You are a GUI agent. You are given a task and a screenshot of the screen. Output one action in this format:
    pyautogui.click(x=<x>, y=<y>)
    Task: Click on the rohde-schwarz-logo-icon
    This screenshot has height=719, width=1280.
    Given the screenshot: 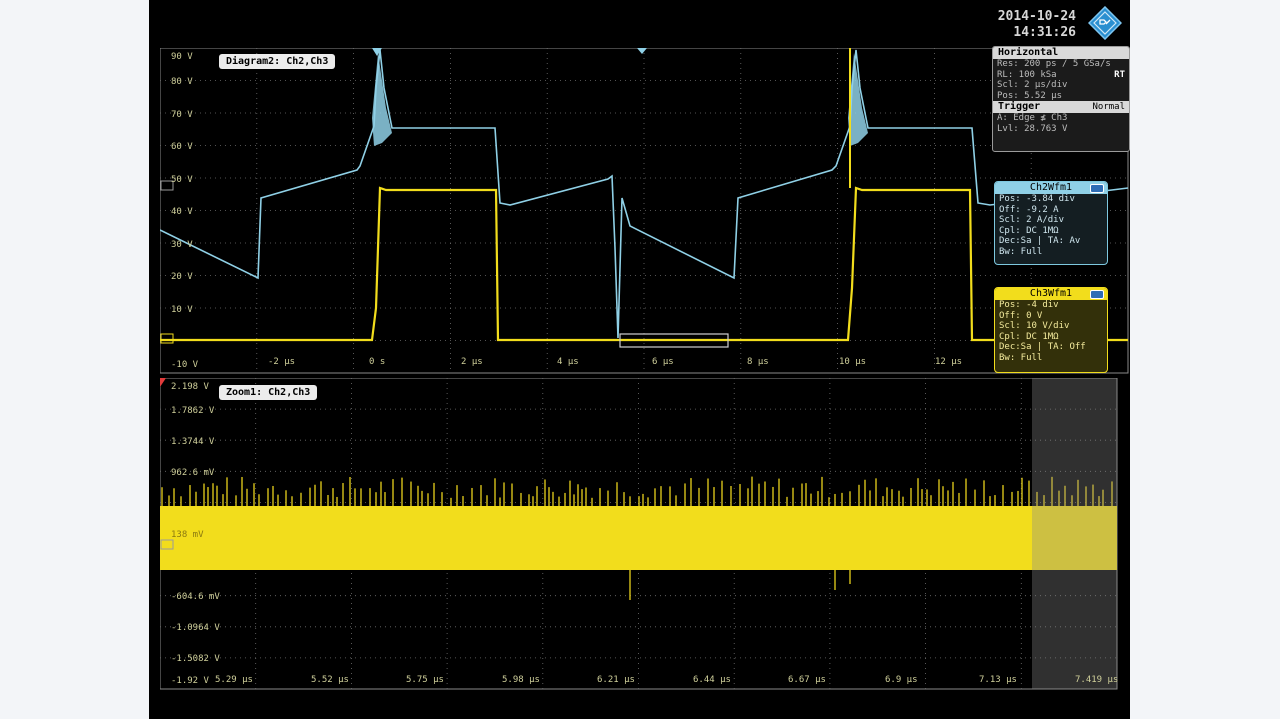 What is the action you would take?
    pyautogui.click(x=1105, y=23)
    